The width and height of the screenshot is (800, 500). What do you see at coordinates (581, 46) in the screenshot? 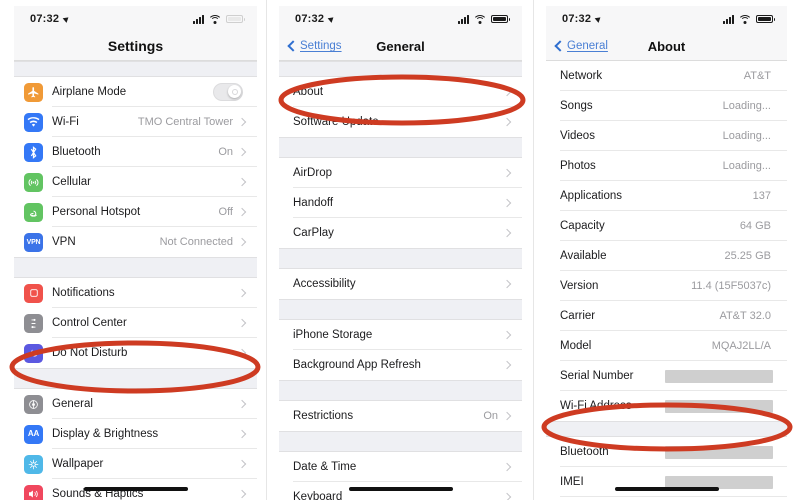
I see `back-button: General` at bounding box center [581, 46].